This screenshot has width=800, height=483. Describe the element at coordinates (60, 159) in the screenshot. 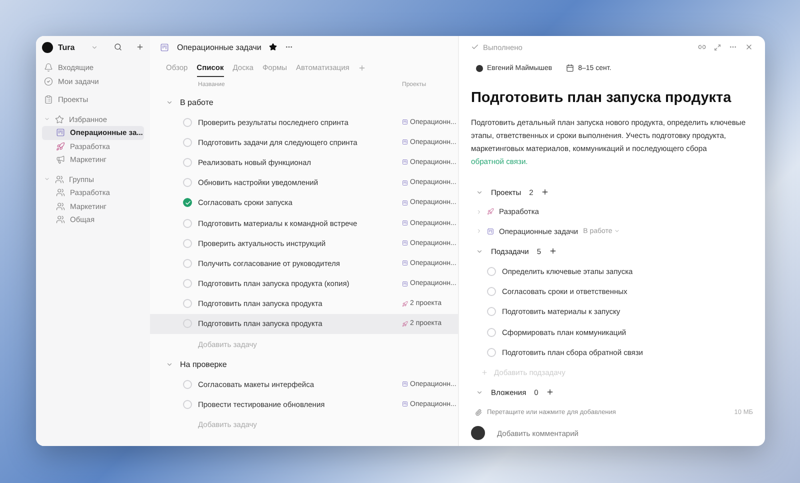

I see `megaphone-icon` at that location.